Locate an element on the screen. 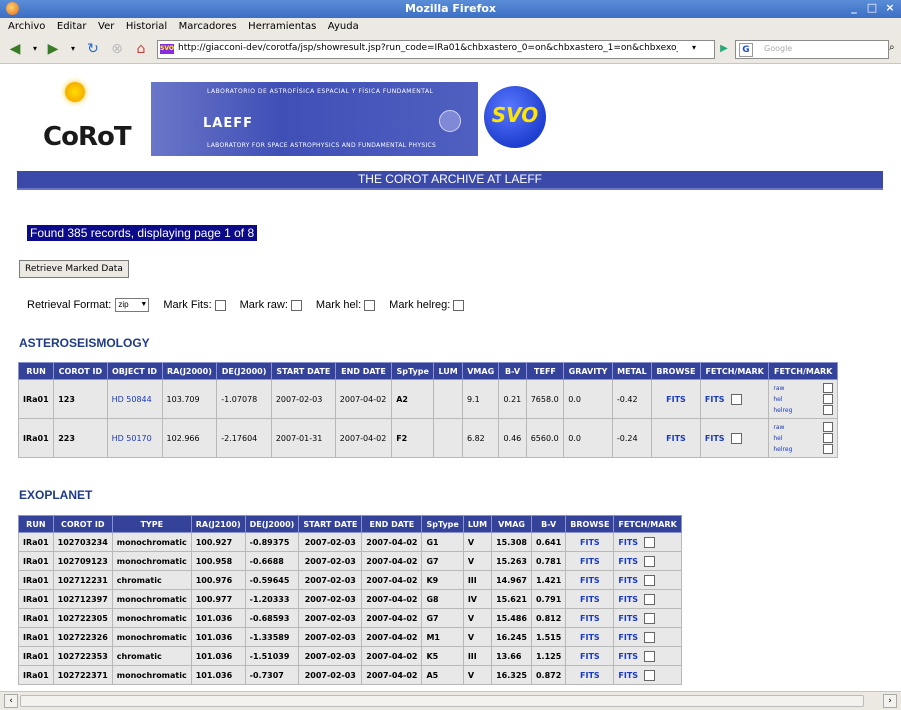 Image resolution: width=901 pixels, height=710 pixels. scrollbar-thumb is located at coordinates (442, 701).